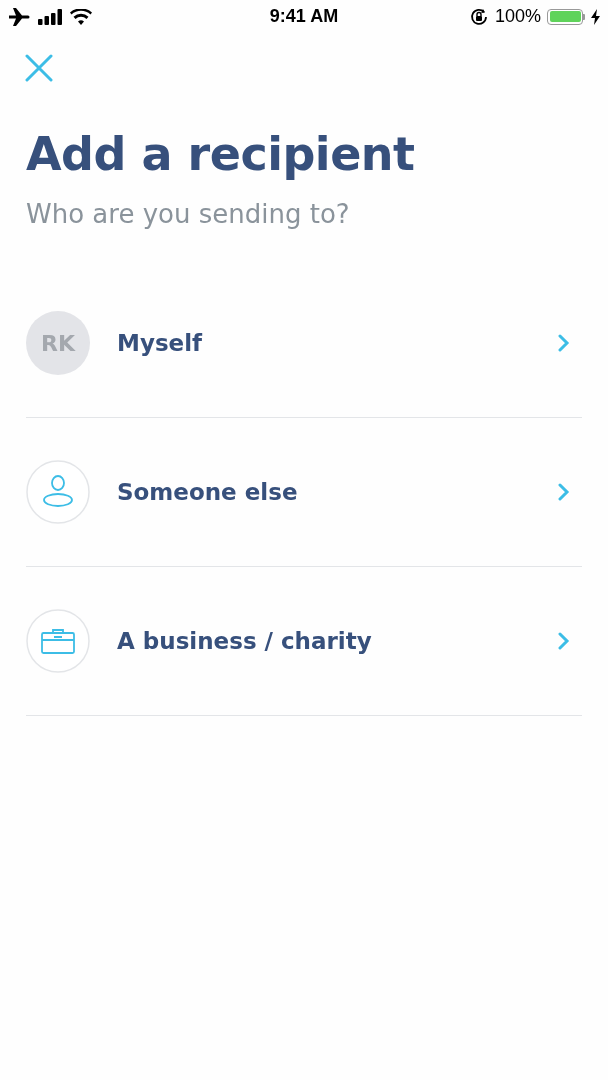  I want to click on page-title: Add a recipient, so click(221, 154).